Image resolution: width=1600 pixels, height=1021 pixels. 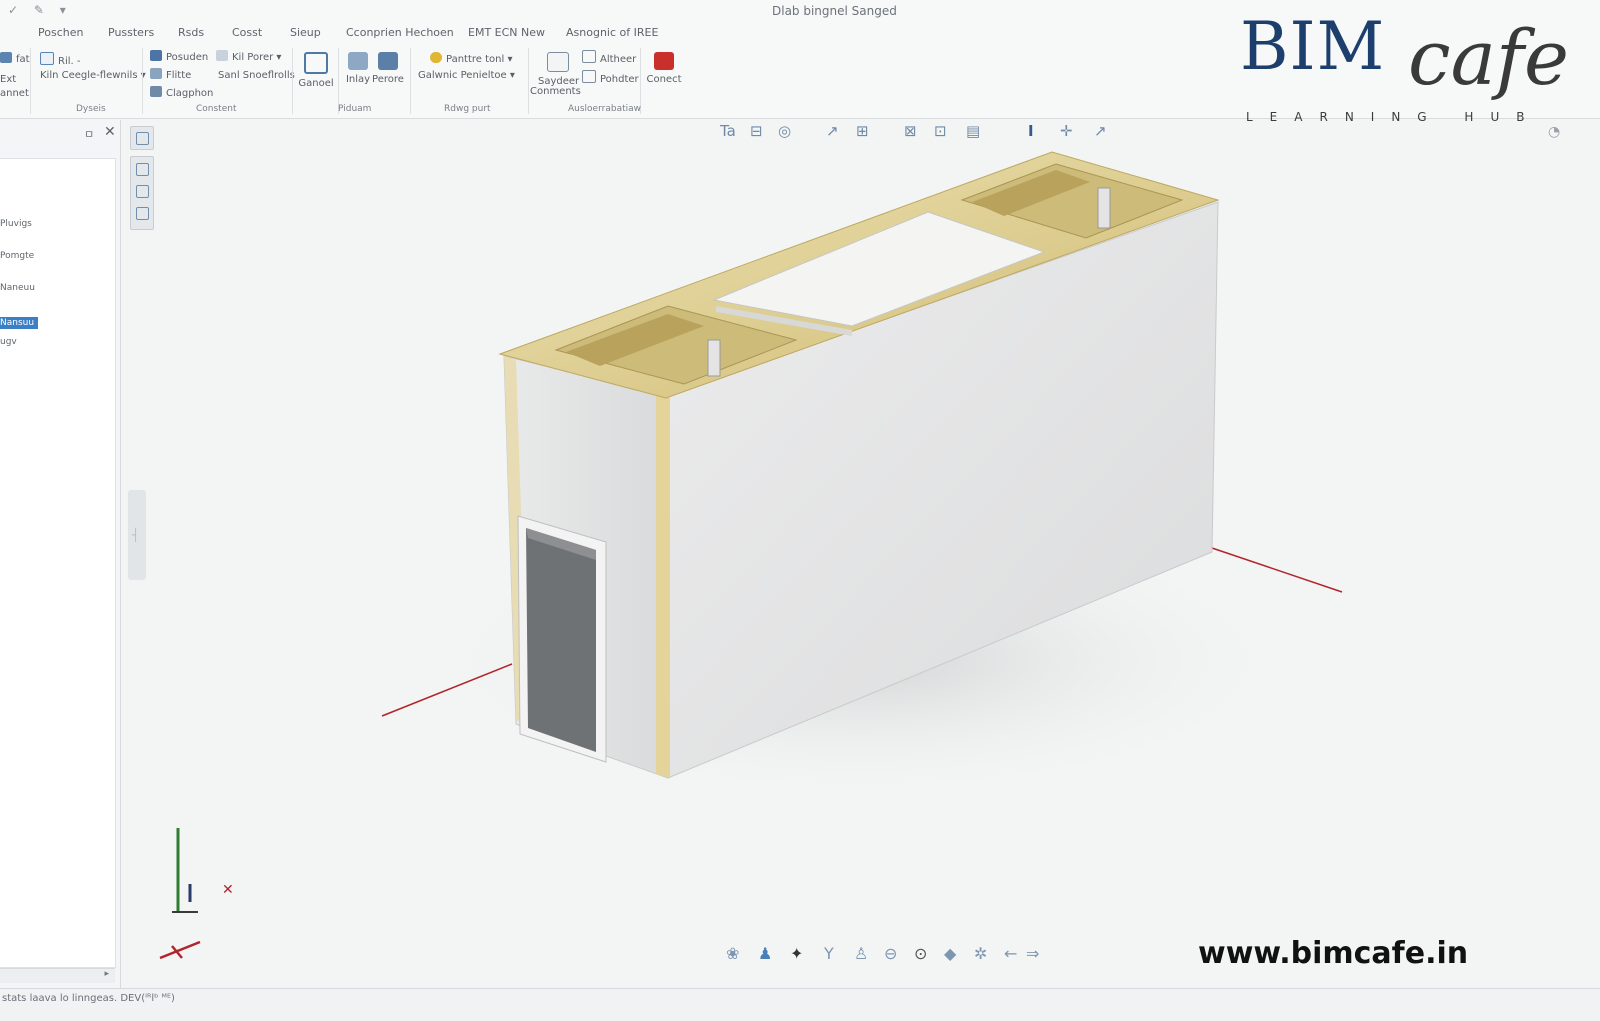 I want to click on door-opening, so click(x=561, y=640).